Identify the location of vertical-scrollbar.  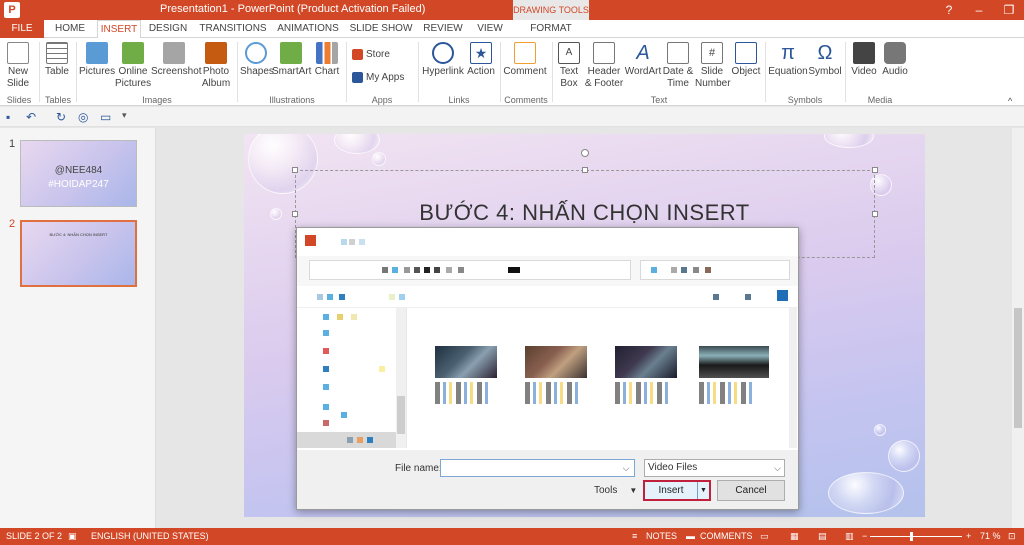
(1018, 328).